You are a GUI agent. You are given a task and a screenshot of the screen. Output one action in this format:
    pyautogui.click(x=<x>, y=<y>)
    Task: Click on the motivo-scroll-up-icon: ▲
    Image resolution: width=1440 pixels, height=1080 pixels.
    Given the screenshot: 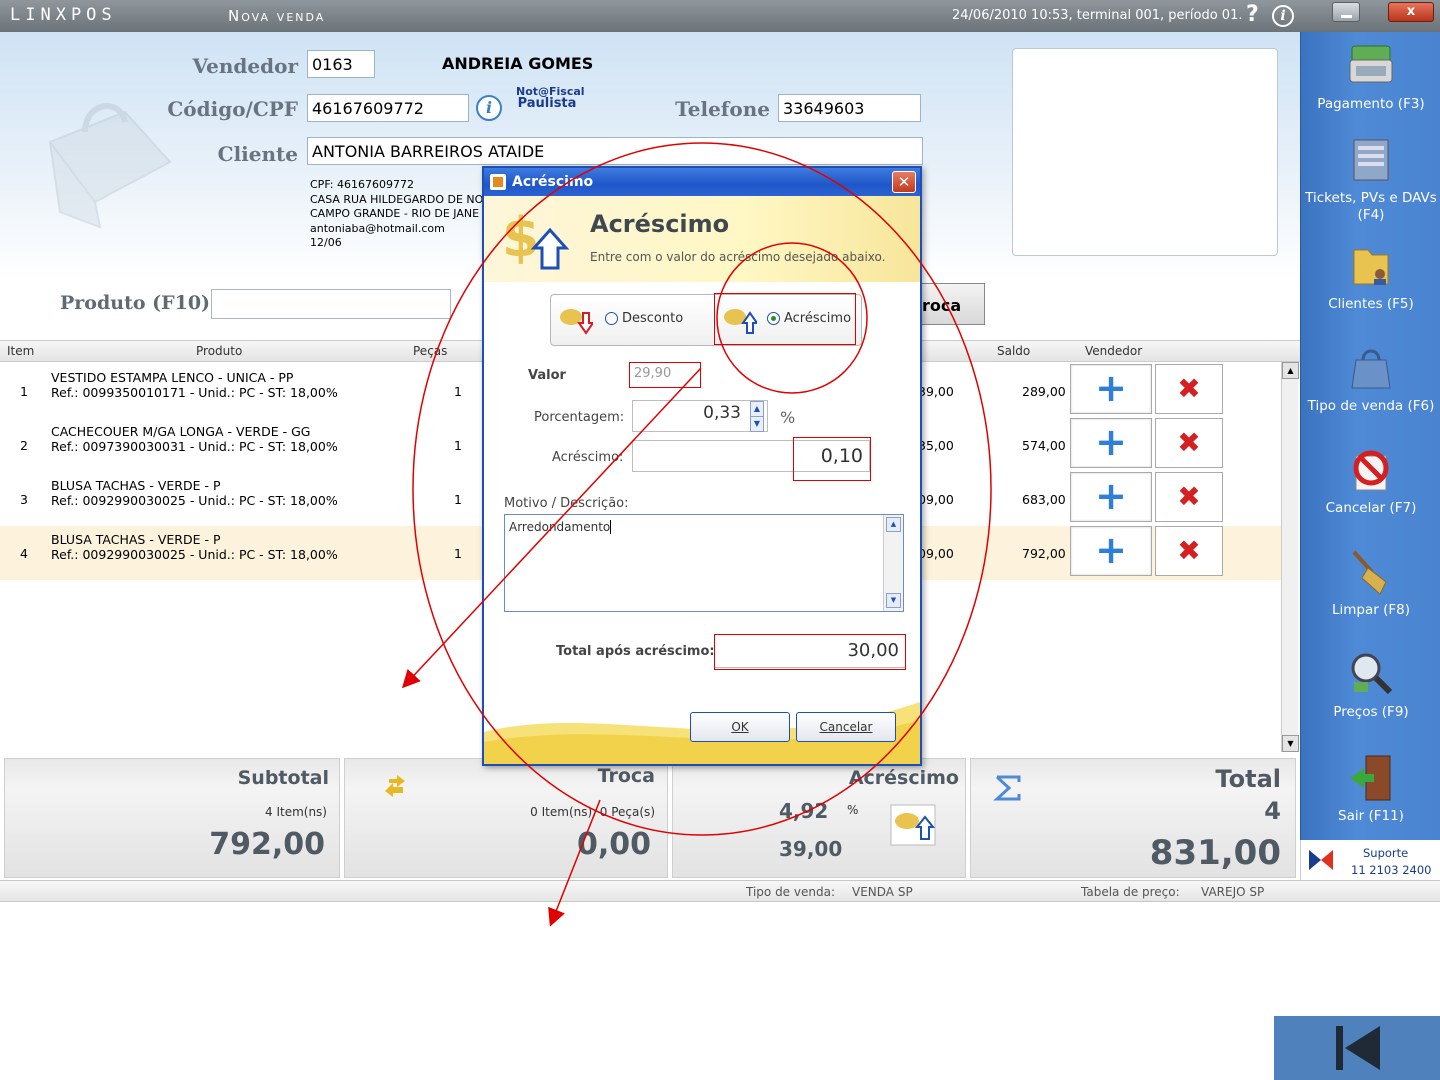 What is the action you would take?
    pyautogui.click(x=893, y=524)
    